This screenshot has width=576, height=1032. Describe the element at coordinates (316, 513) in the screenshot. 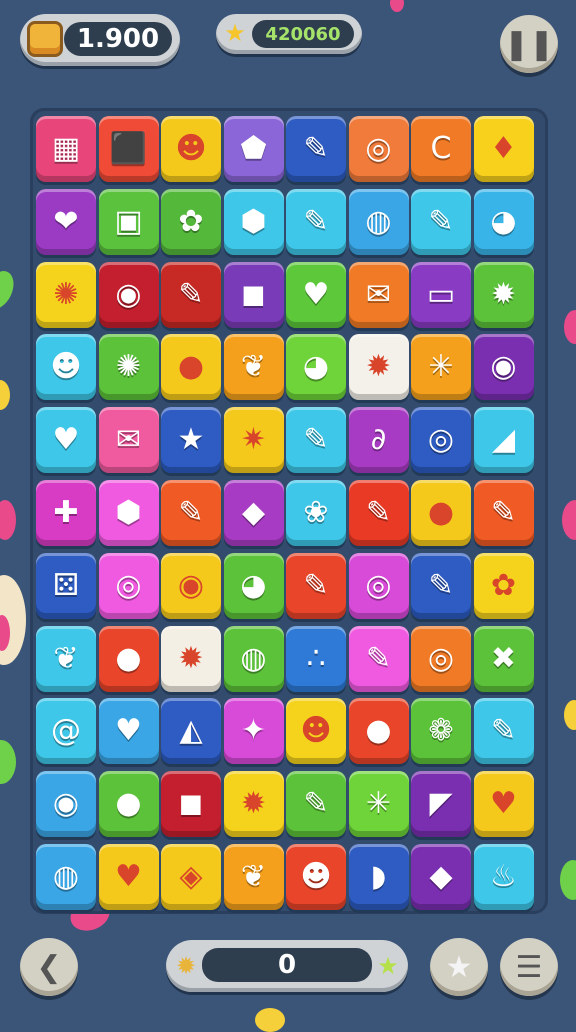

I see `board-tile: ❀` at that location.